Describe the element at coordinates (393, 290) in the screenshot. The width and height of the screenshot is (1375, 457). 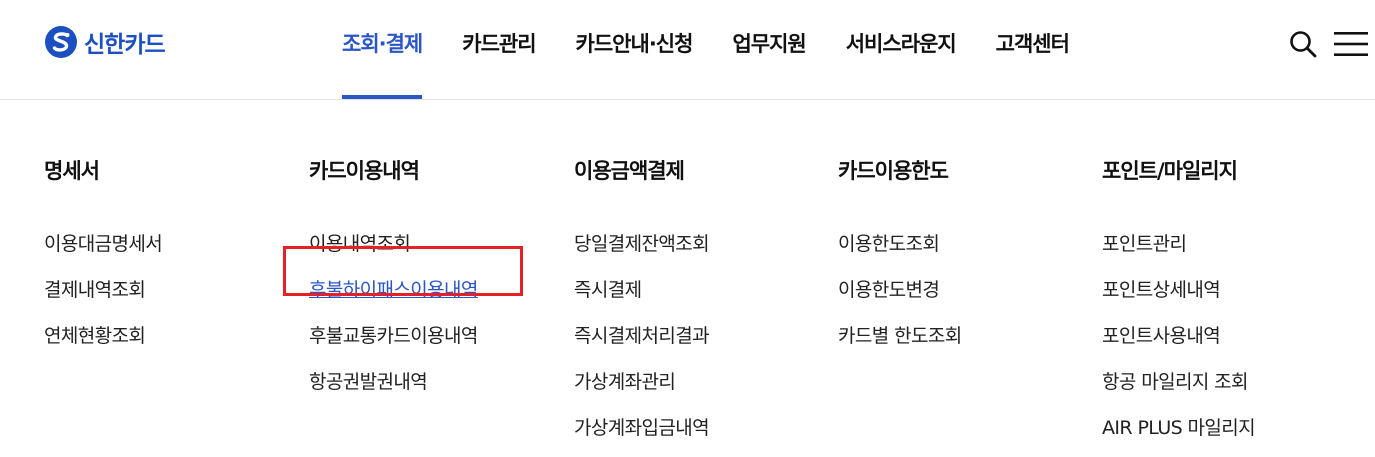
I see `menu-link-hipass-usage: 후불하이패스이용내역` at that location.